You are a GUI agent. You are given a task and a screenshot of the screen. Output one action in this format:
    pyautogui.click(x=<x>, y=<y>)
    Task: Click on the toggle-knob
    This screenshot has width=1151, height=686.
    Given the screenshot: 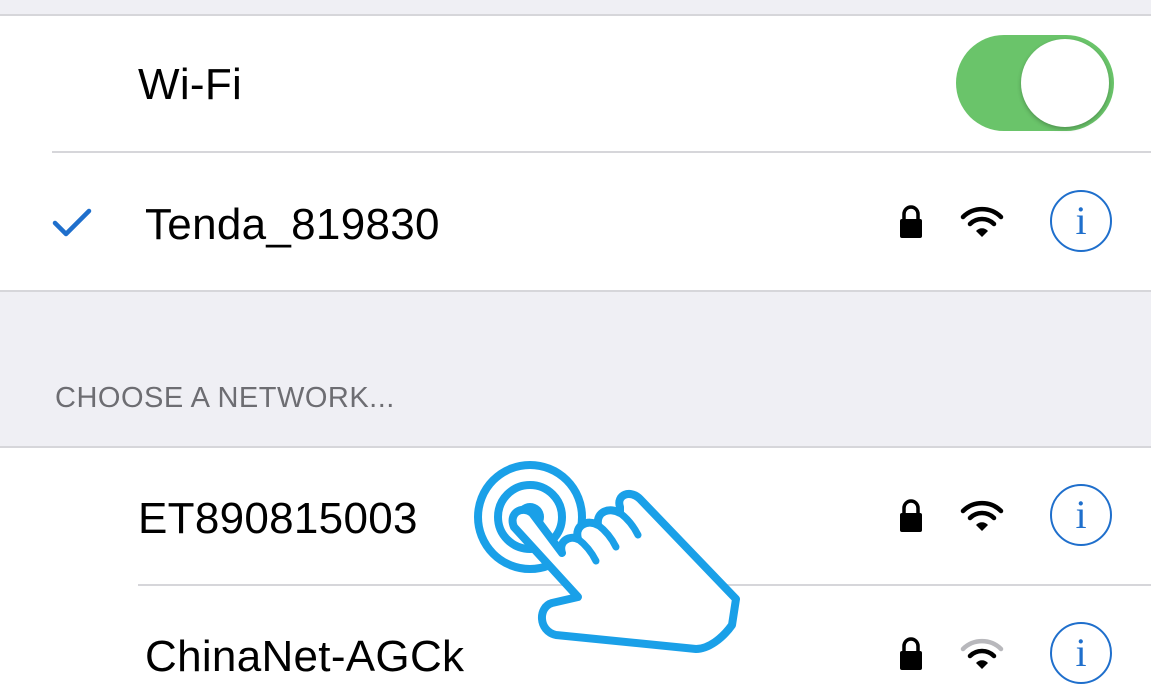 What is the action you would take?
    pyautogui.click(x=1065, y=83)
    